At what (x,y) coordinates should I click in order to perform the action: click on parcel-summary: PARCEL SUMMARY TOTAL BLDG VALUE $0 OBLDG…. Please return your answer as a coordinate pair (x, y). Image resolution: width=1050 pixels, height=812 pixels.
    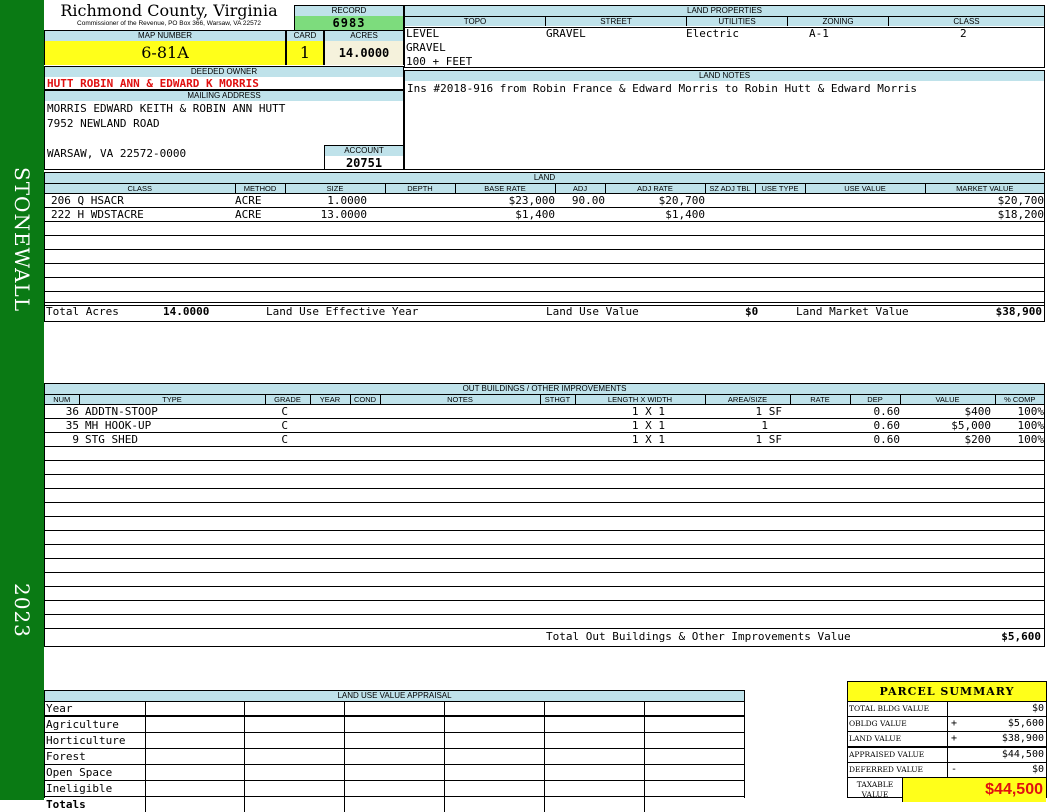
    Looking at the image, I should click on (947, 739).